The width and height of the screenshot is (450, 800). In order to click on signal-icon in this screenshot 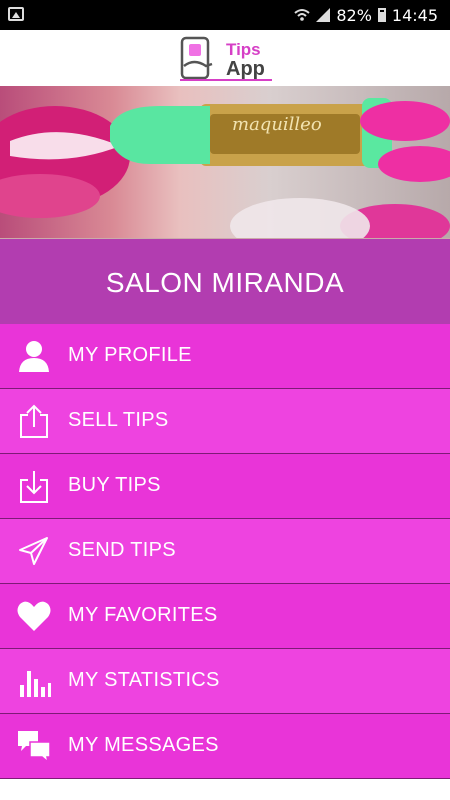, I will do `click(323, 15)`.